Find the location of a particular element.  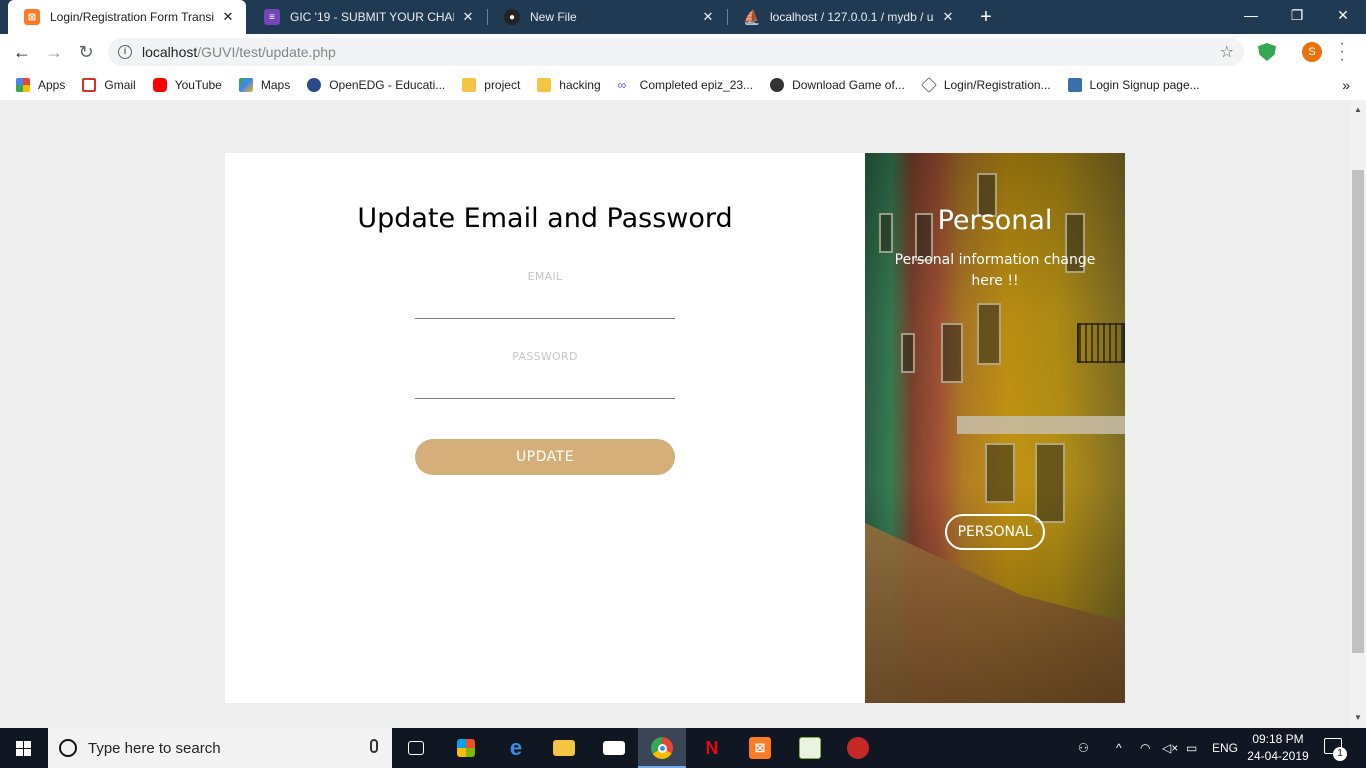

store-icon is located at coordinates (466, 748).